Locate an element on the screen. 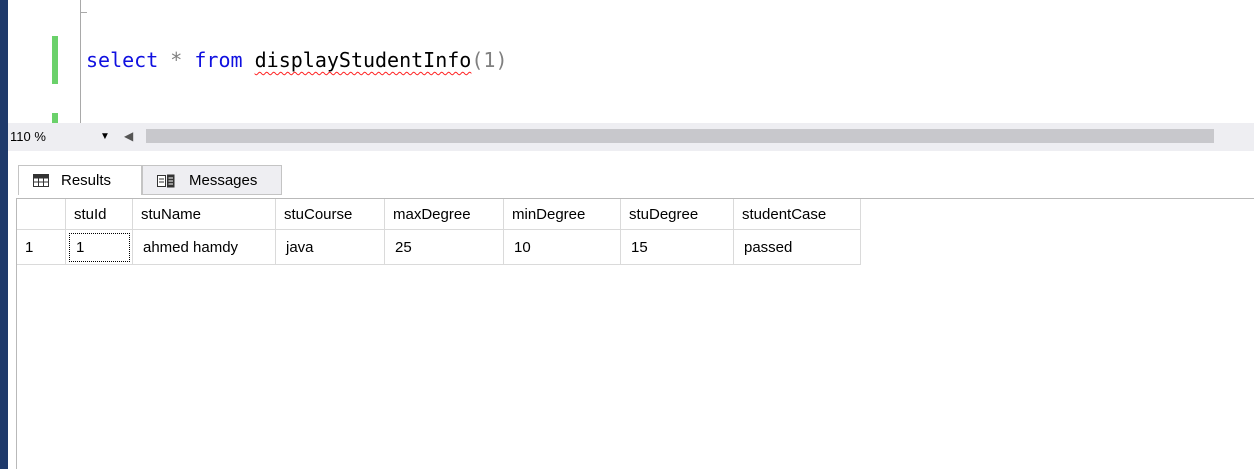 This screenshot has height=469, width=1254. tab-messages-label: Messages is located at coordinates (223, 180).